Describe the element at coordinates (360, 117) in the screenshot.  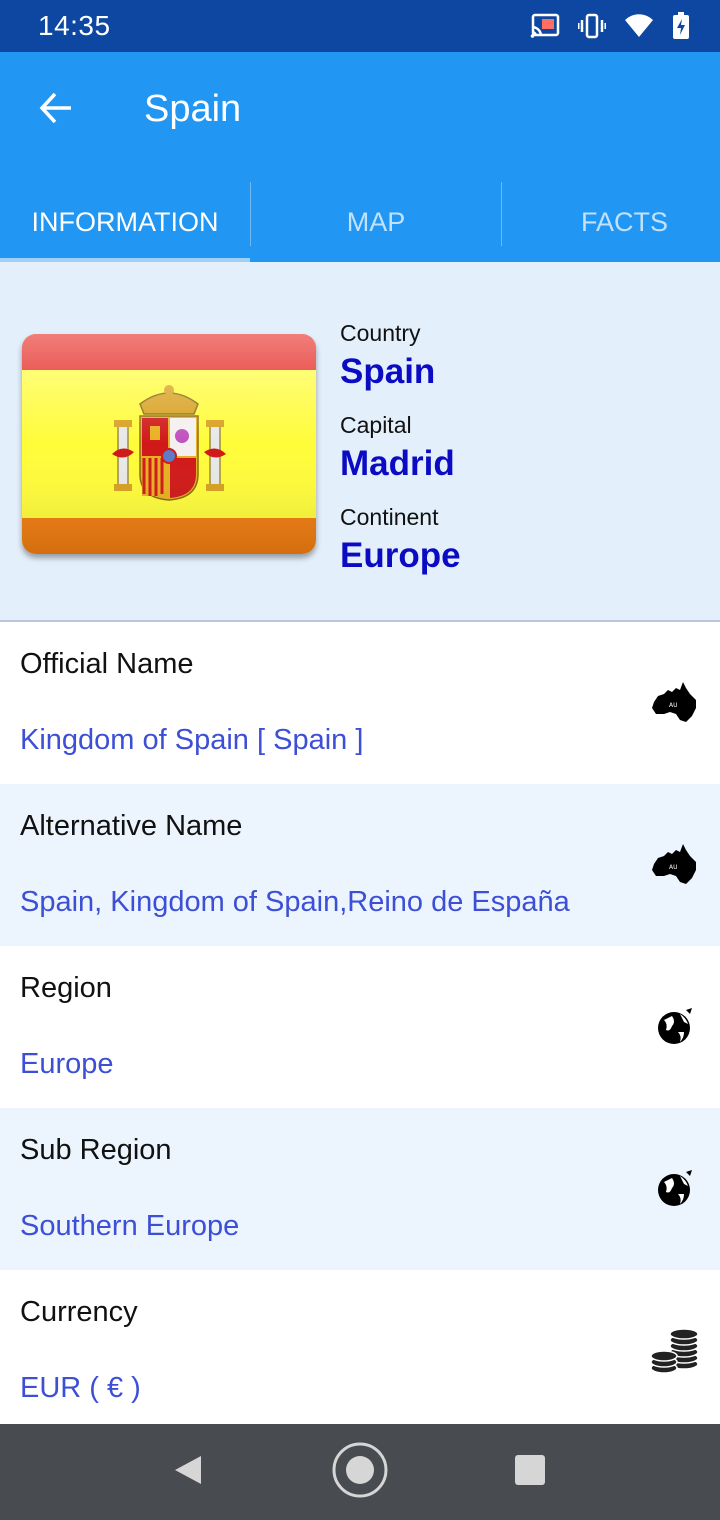
I see `app-bar: Spain` at that location.